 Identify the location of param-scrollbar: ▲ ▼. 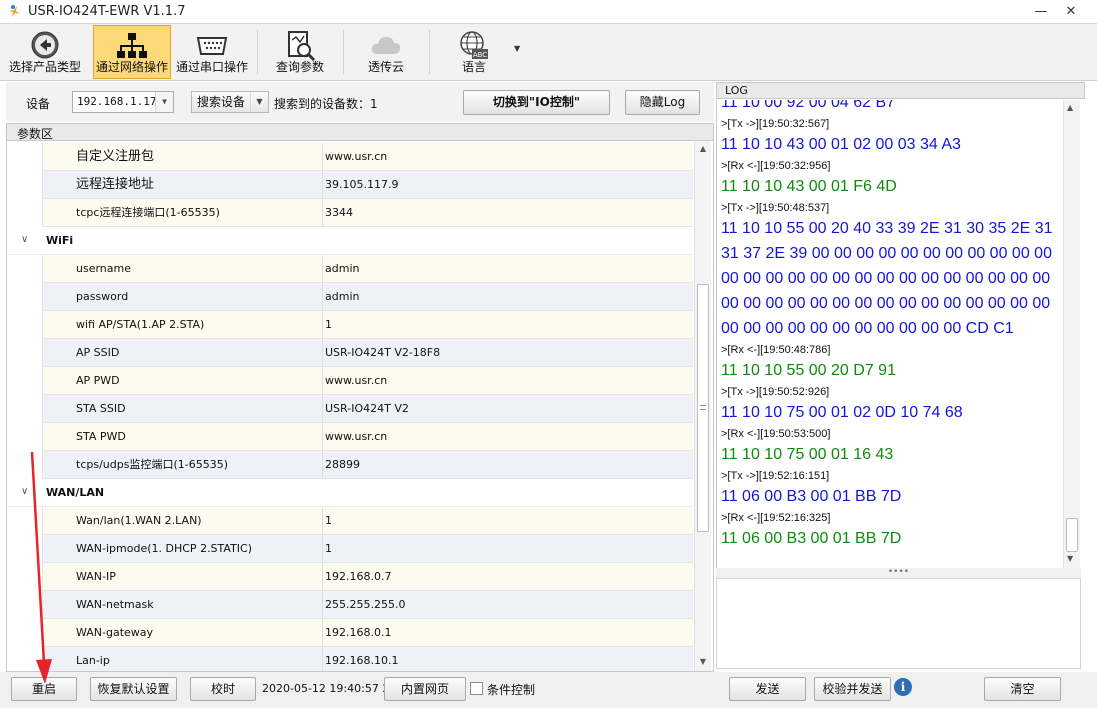
(702, 406).